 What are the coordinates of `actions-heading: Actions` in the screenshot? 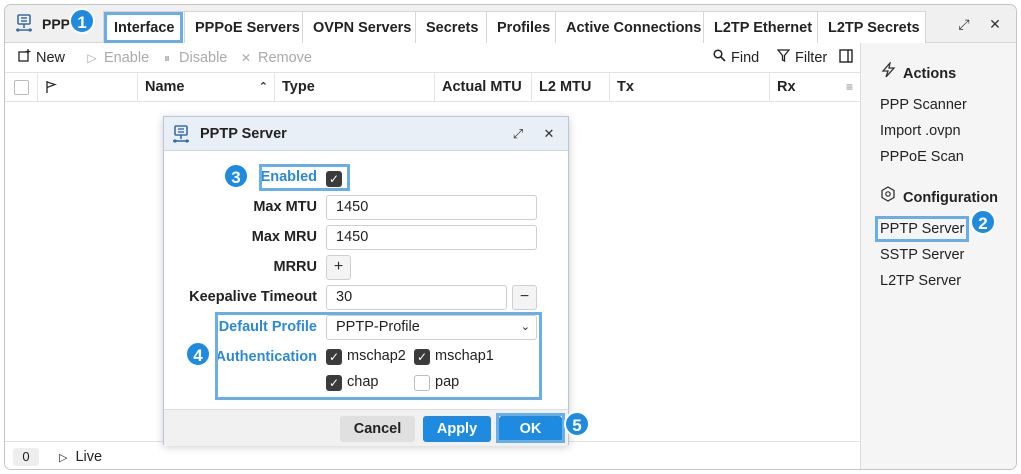 It's located at (918, 71).